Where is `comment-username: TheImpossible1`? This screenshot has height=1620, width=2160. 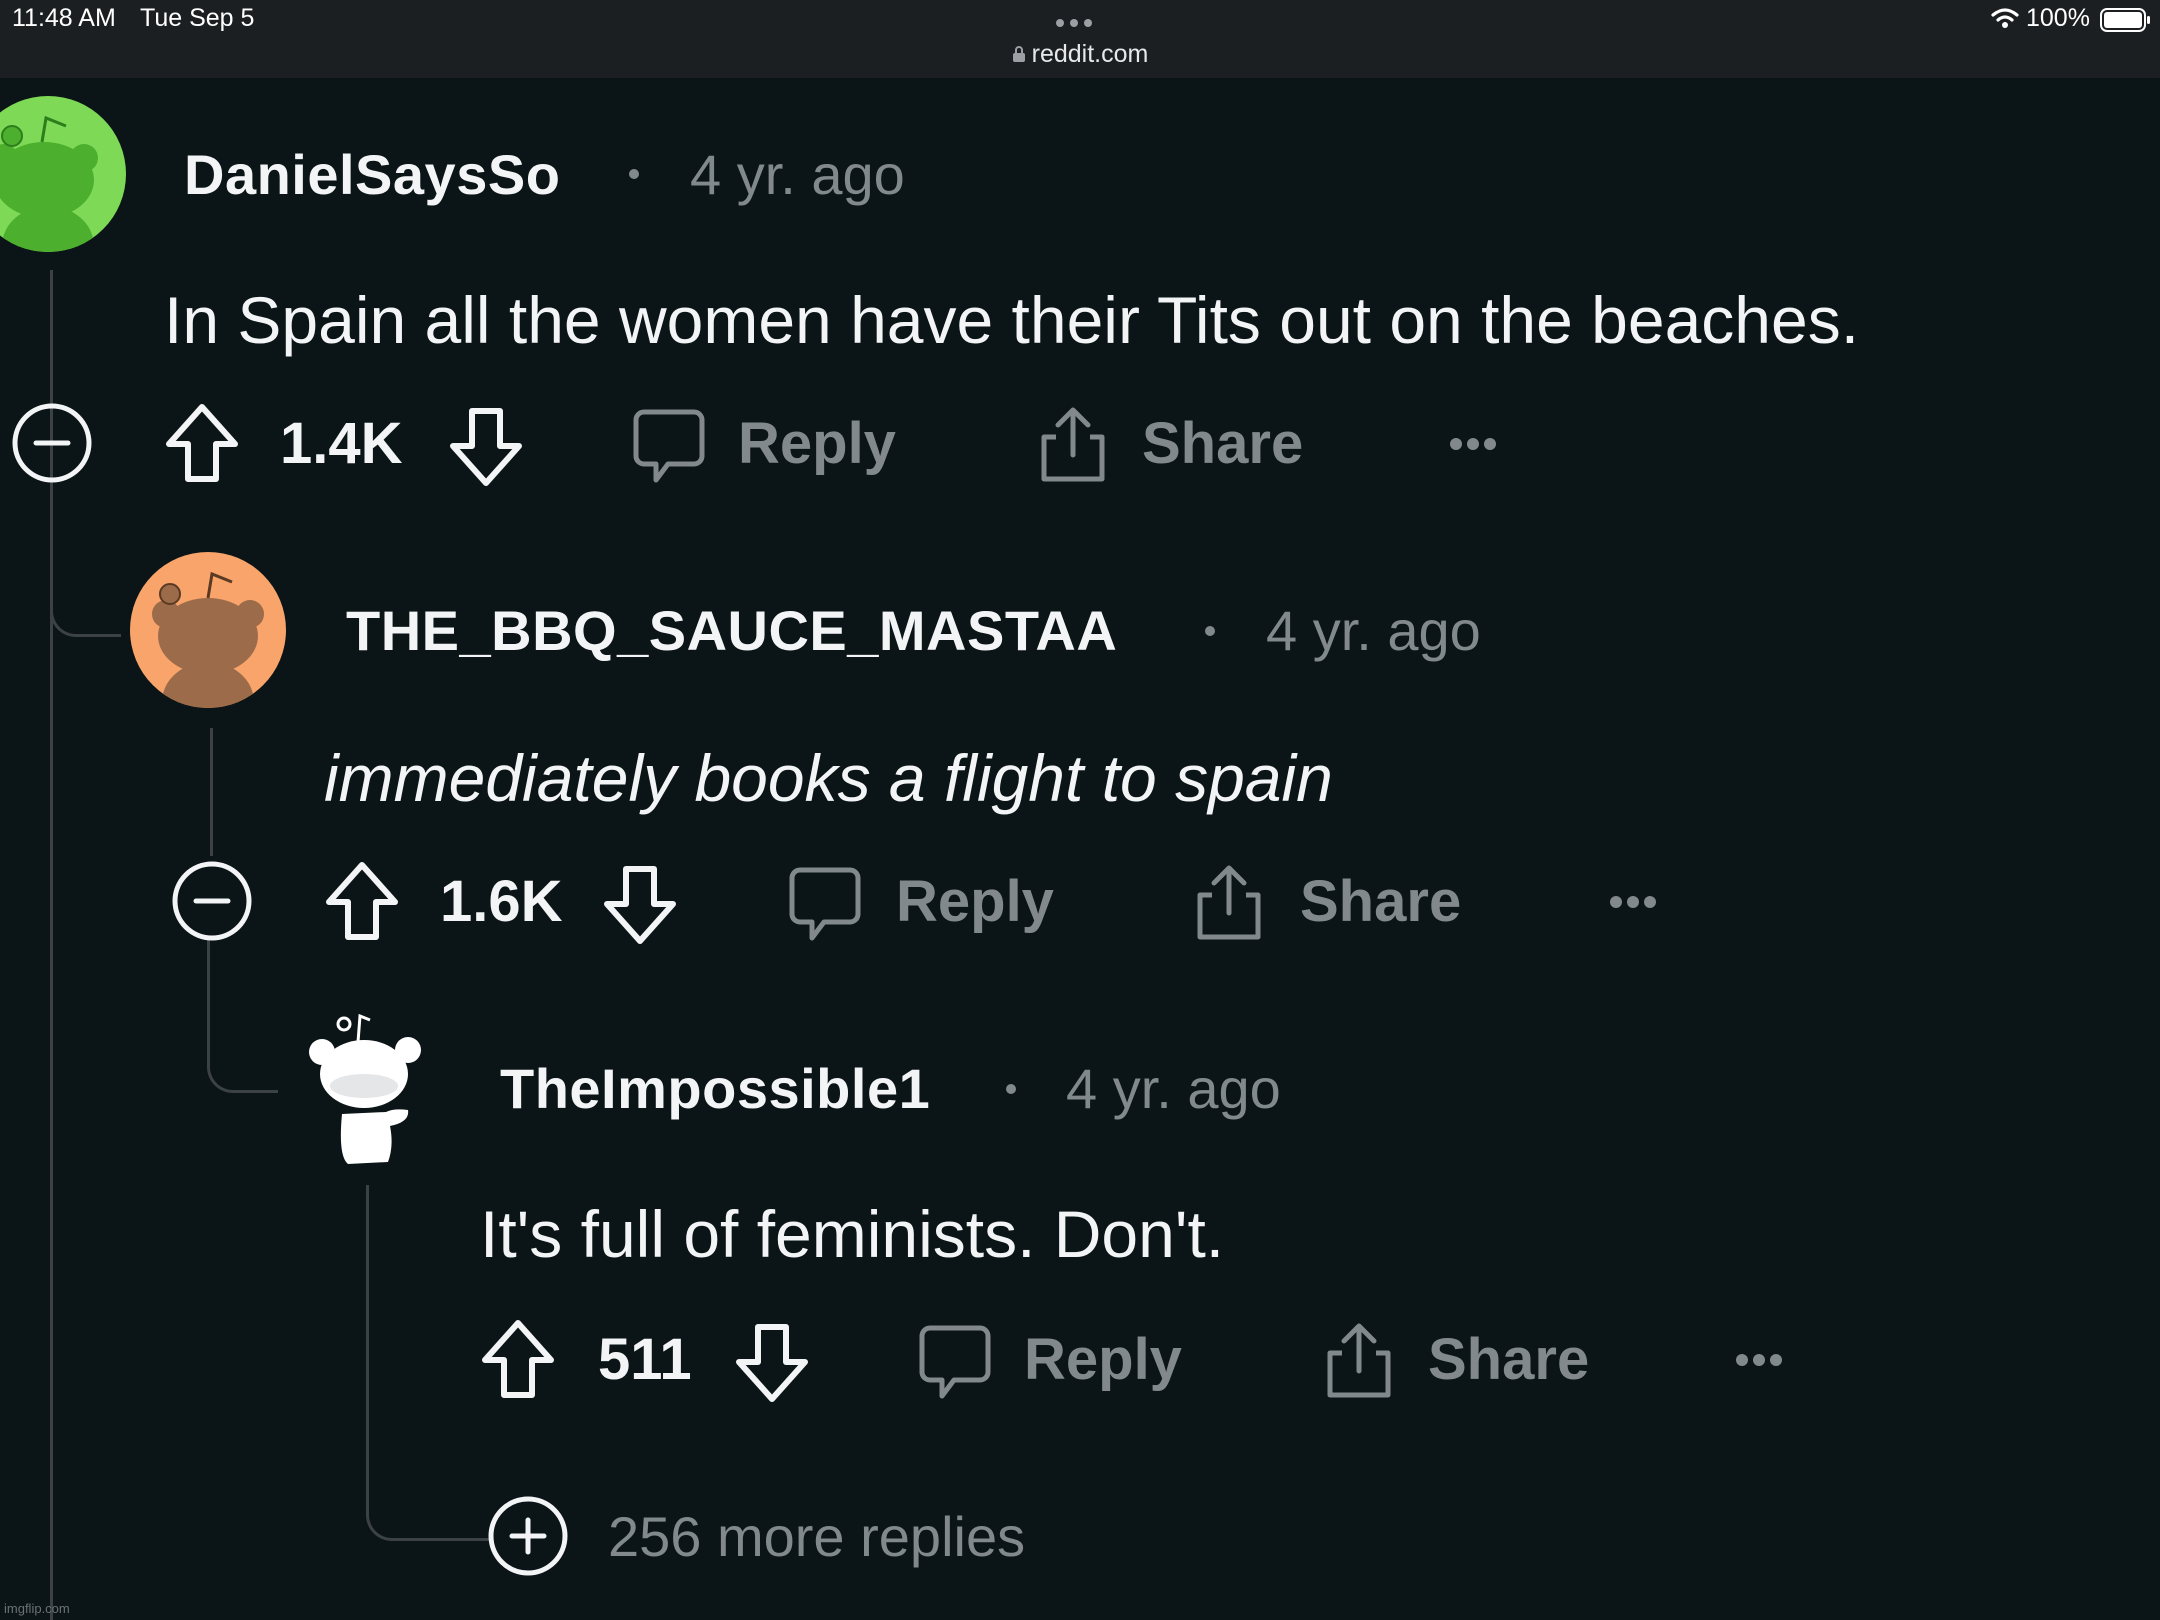
comment-username: TheImpossible1 is located at coordinates (715, 1088).